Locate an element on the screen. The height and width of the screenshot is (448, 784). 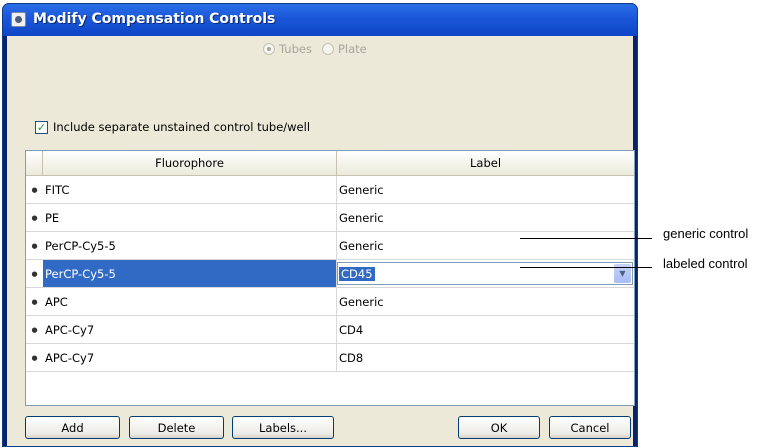
table-row: ● FITC Generic is located at coordinates (330, 190).